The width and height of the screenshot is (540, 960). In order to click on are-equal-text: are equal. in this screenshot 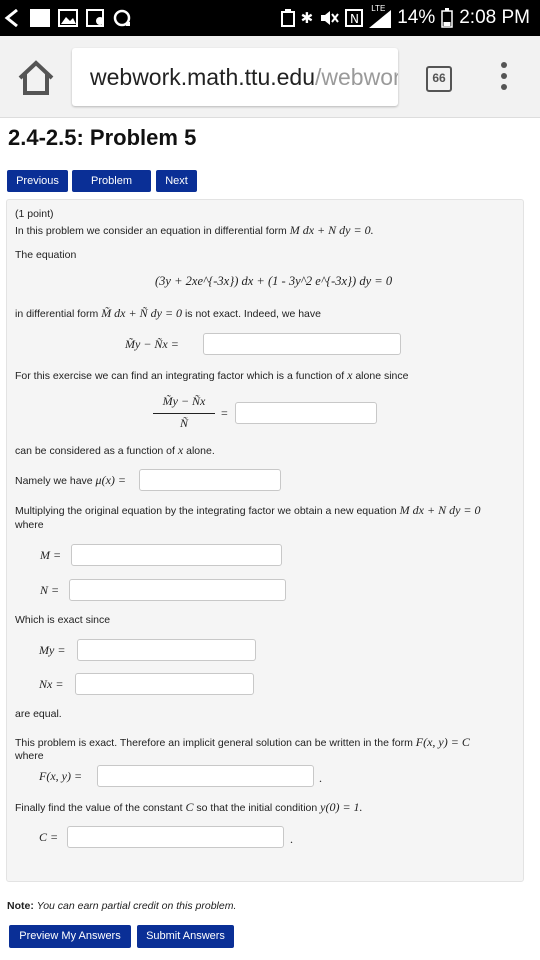, I will do `click(38, 714)`.